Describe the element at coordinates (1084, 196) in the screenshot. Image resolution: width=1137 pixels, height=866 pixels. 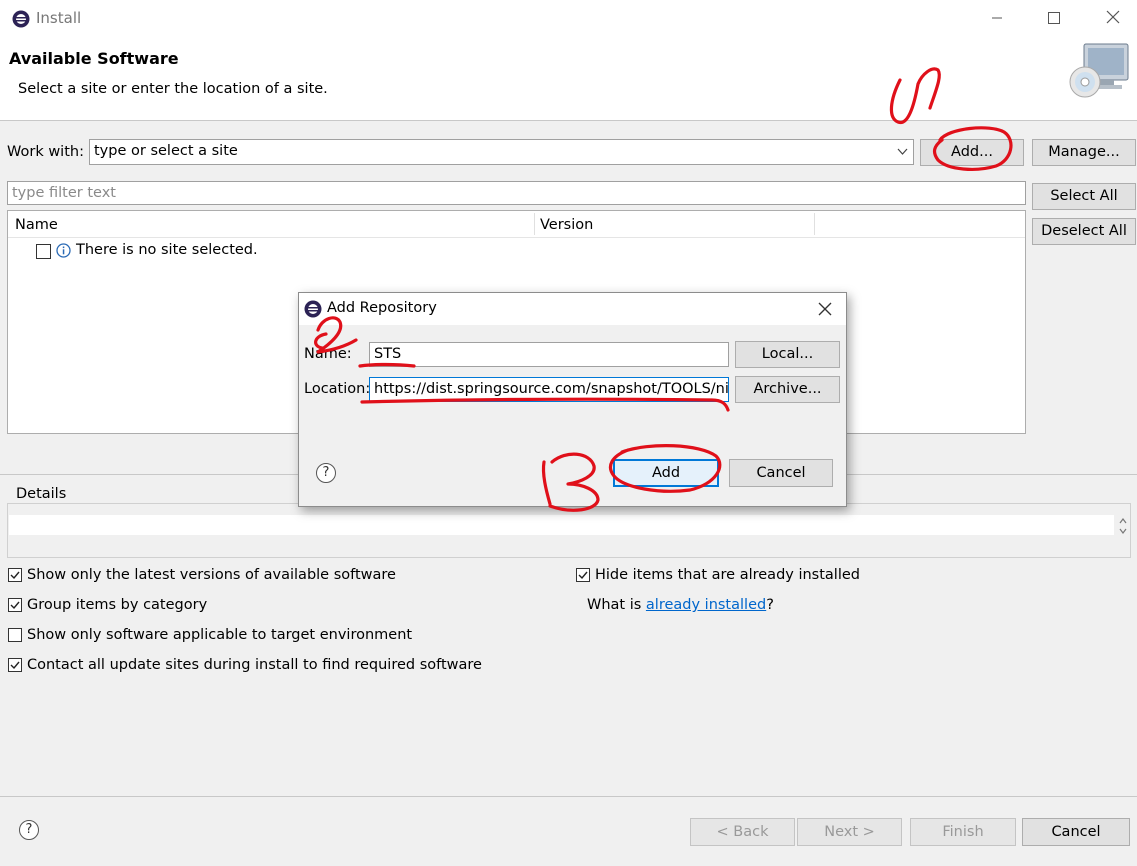
I see `select-all-button: Select All` at that location.